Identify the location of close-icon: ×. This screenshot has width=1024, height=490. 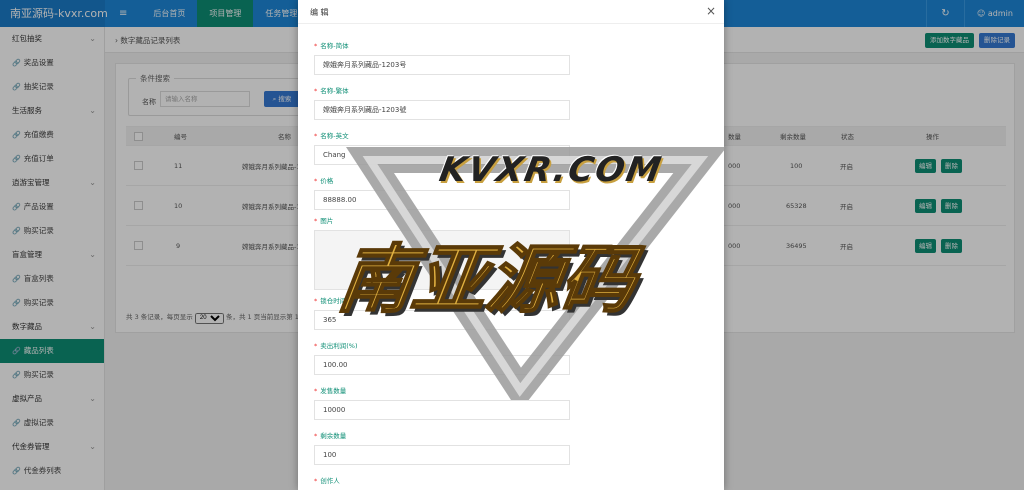
(711, 11).